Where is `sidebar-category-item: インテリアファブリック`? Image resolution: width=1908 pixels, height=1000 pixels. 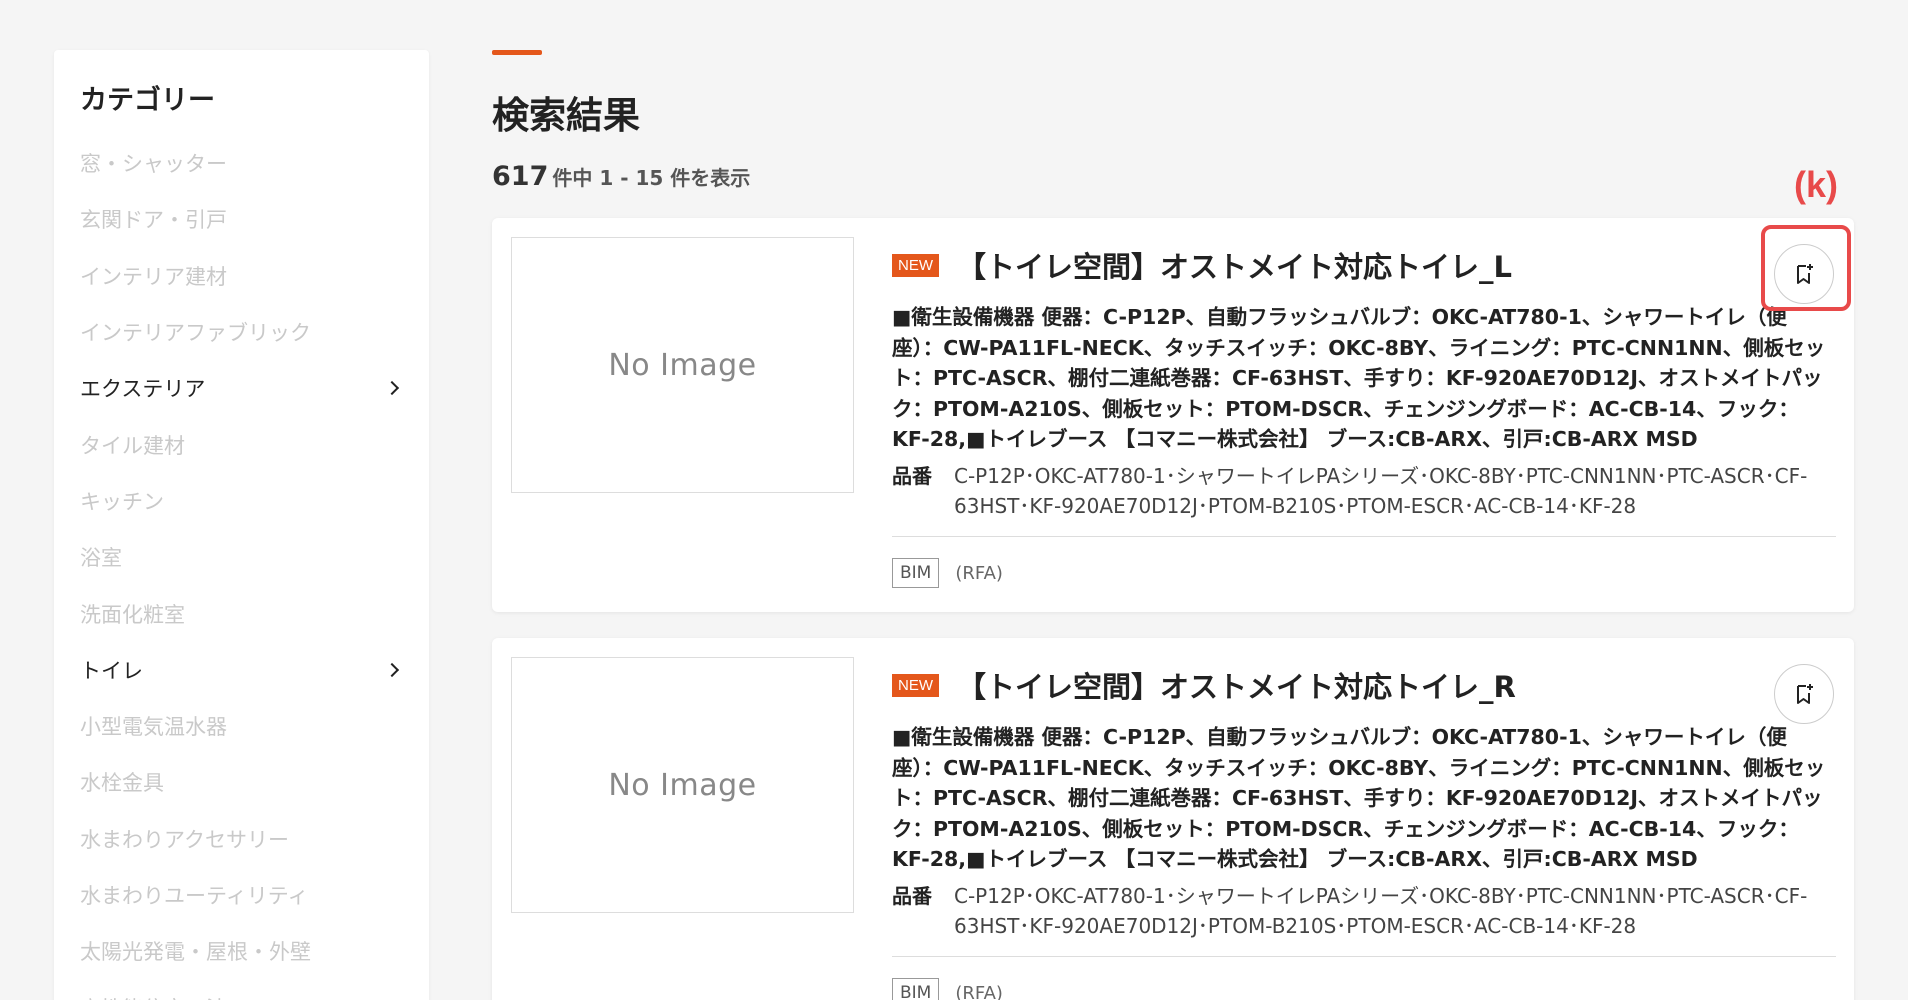 sidebar-category-item: インテリアファブリック is located at coordinates (241, 332).